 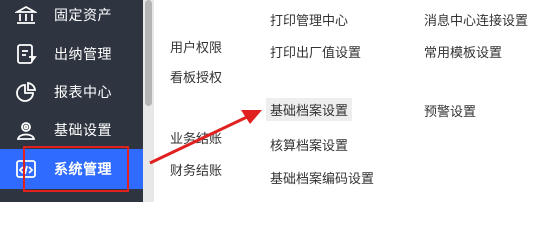 What do you see at coordinates (196, 76) in the screenshot?
I see `menu-item-dashboard-authorization: 看板授权` at bounding box center [196, 76].